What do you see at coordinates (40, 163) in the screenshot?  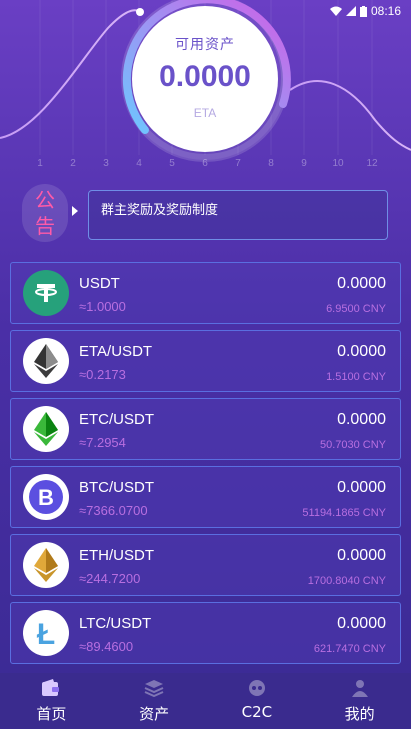 I see `month-label: 1` at bounding box center [40, 163].